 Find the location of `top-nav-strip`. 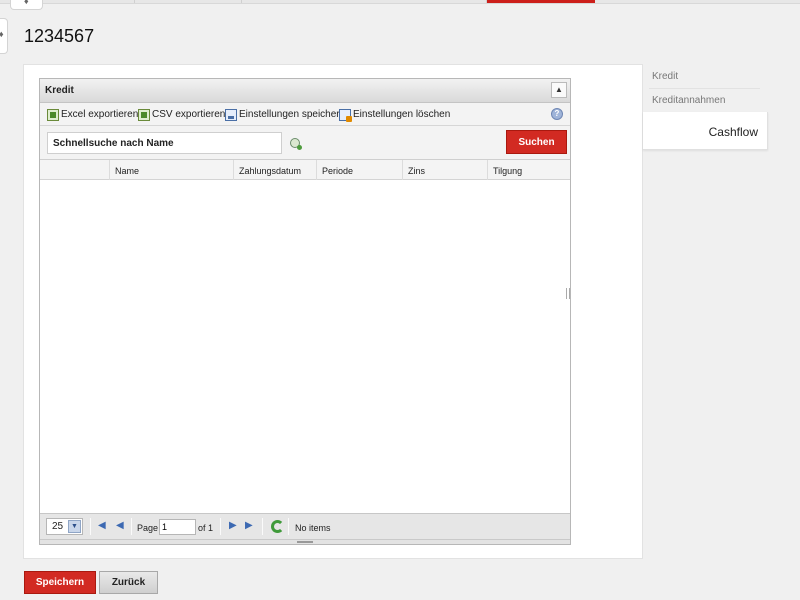

top-nav-strip is located at coordinates (400, 2).